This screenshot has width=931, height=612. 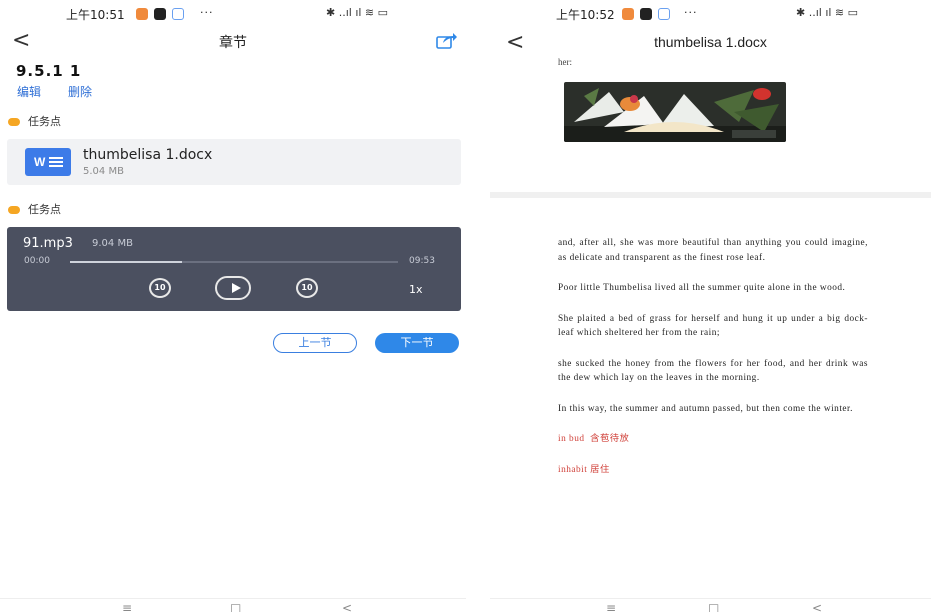 I want to click on next-section-button: 下一节, so click(x=417, y=343).